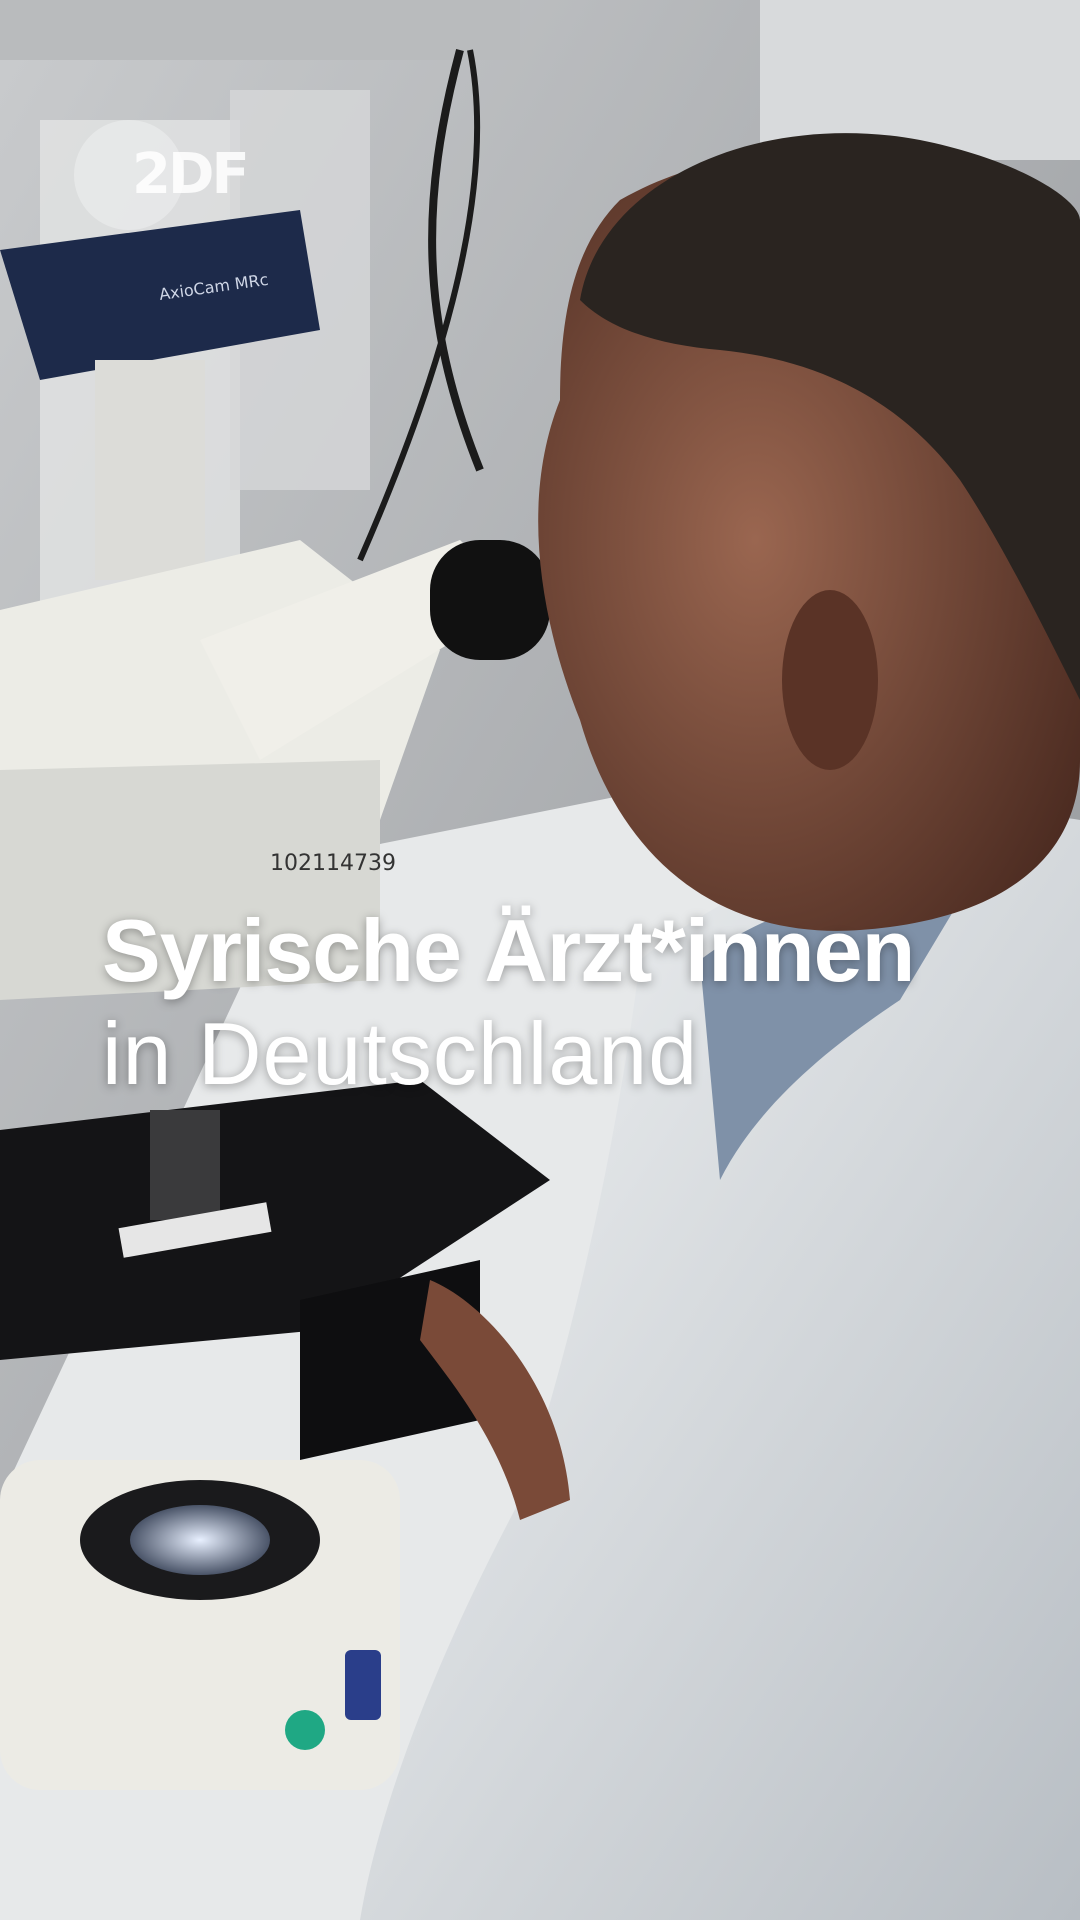 The height and width of the screenshot is (1920, 1080). Describe the element at coordinates (508, 950) in the screenshot. I see `headline-line-1: Syrische Ärzt*innen` at that location.